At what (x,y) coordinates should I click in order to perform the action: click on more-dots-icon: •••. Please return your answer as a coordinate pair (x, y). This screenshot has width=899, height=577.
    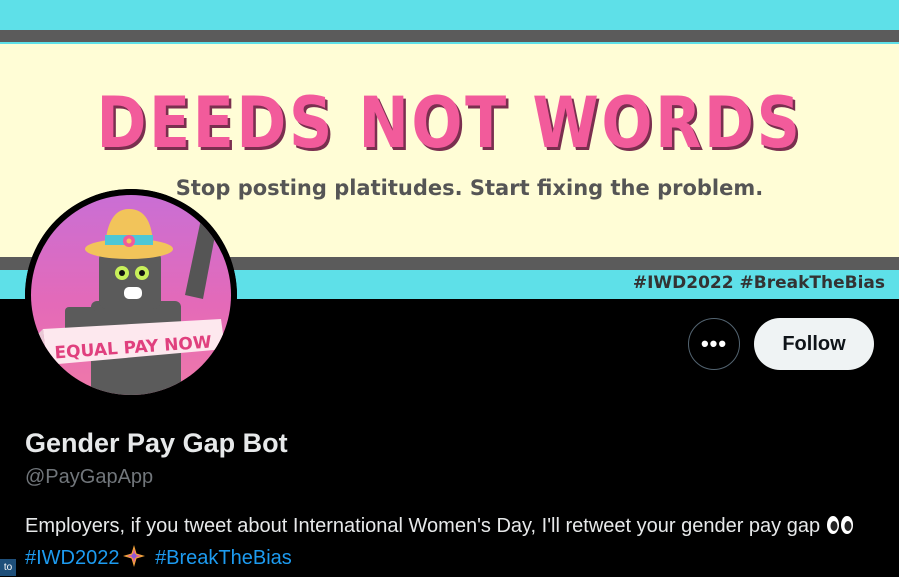
    Looking at the image, I should click on (714, 343).